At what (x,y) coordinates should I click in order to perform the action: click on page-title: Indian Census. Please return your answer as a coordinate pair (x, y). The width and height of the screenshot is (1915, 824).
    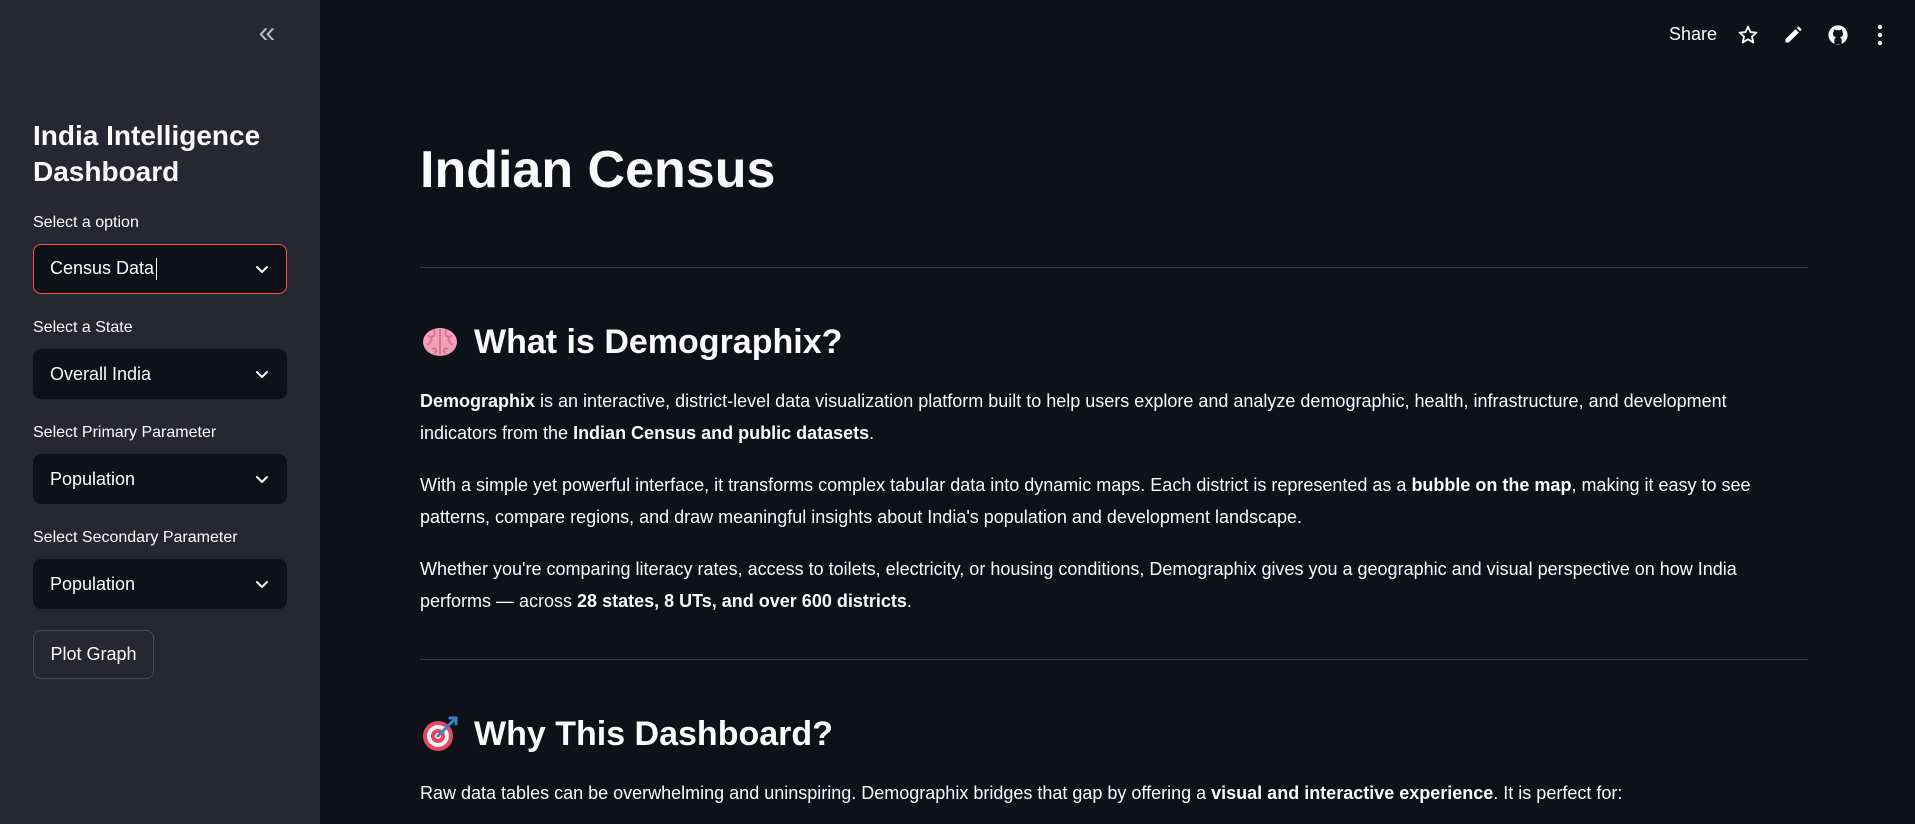
    Looking at the image, I should click on (598, 170).